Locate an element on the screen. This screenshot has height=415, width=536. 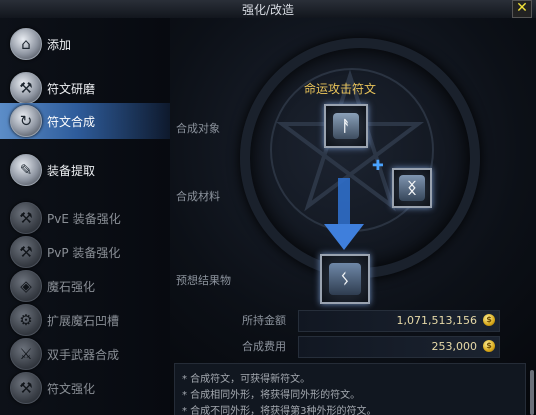
material-slot: ᛝ is located at coordinates (412, 188).